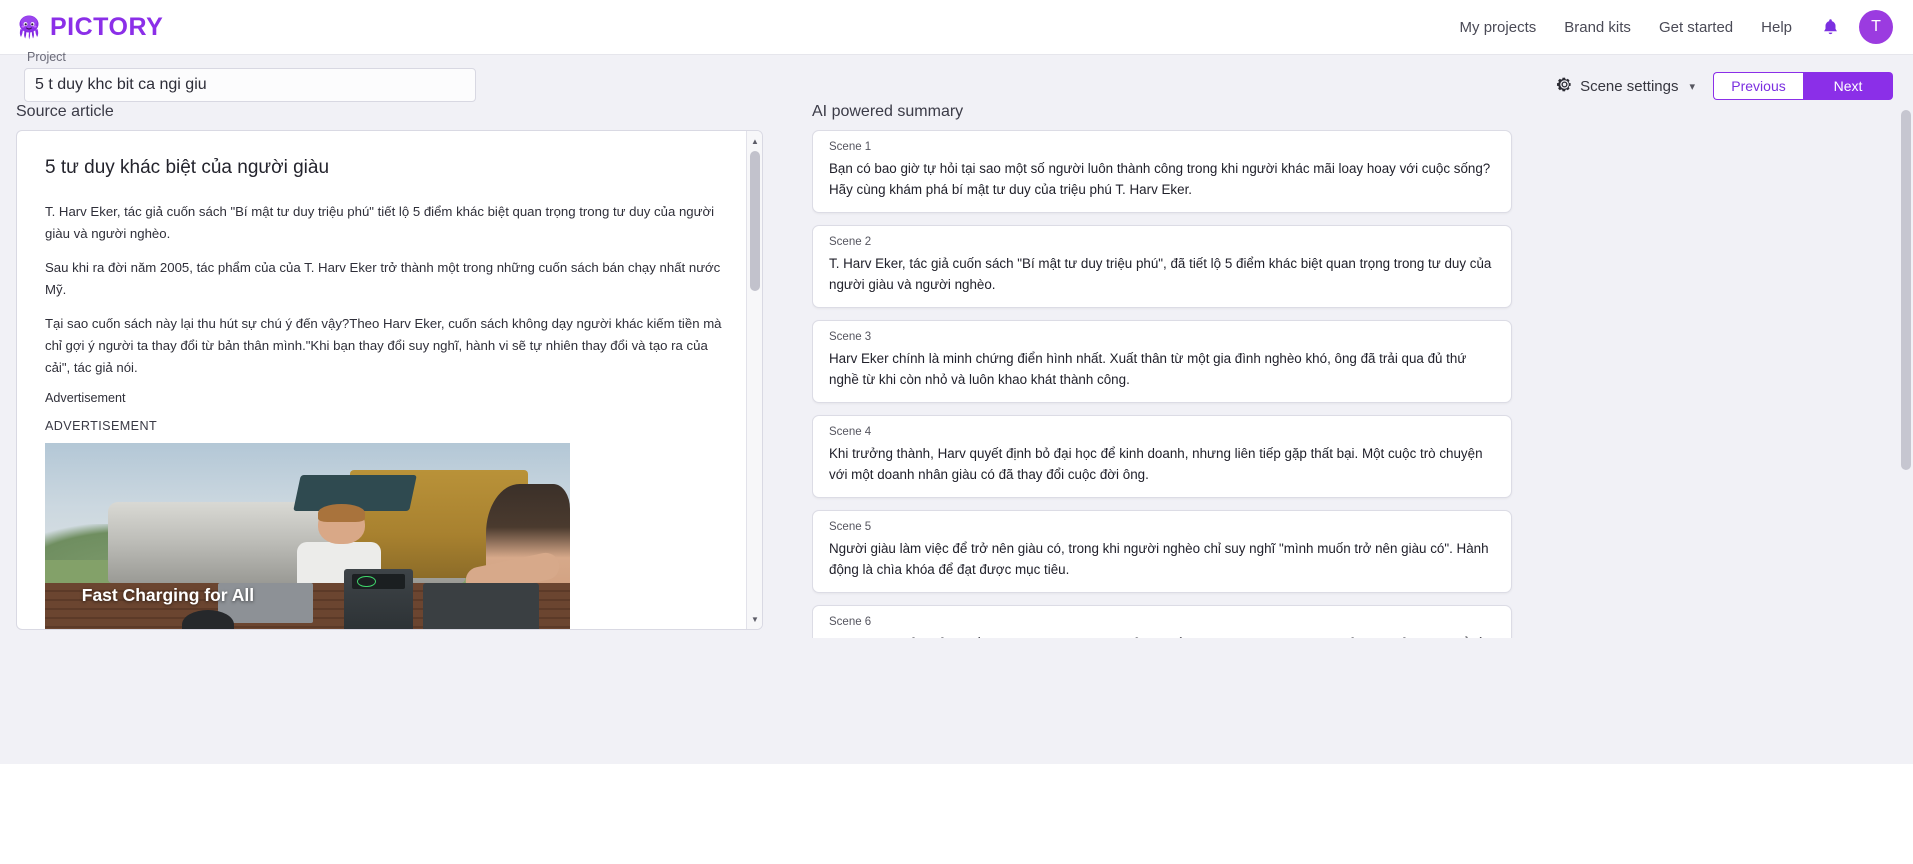  I want to click on scene-settings-label: Scene settings, so click(1629, 86).